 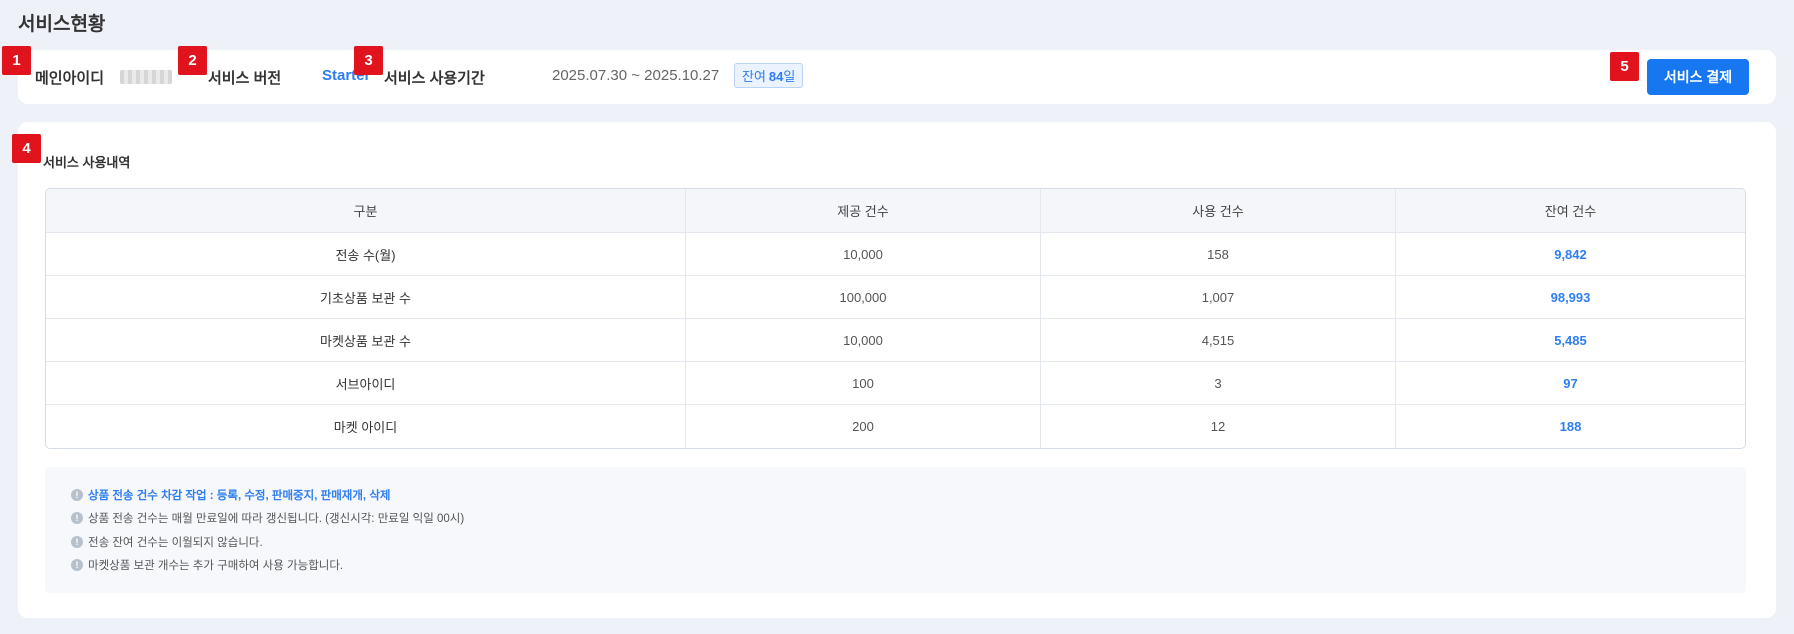 I want to click on table-header-row: 구분 제공 건수 사용 건수 잔여 건수, so click(x=895, y=211).